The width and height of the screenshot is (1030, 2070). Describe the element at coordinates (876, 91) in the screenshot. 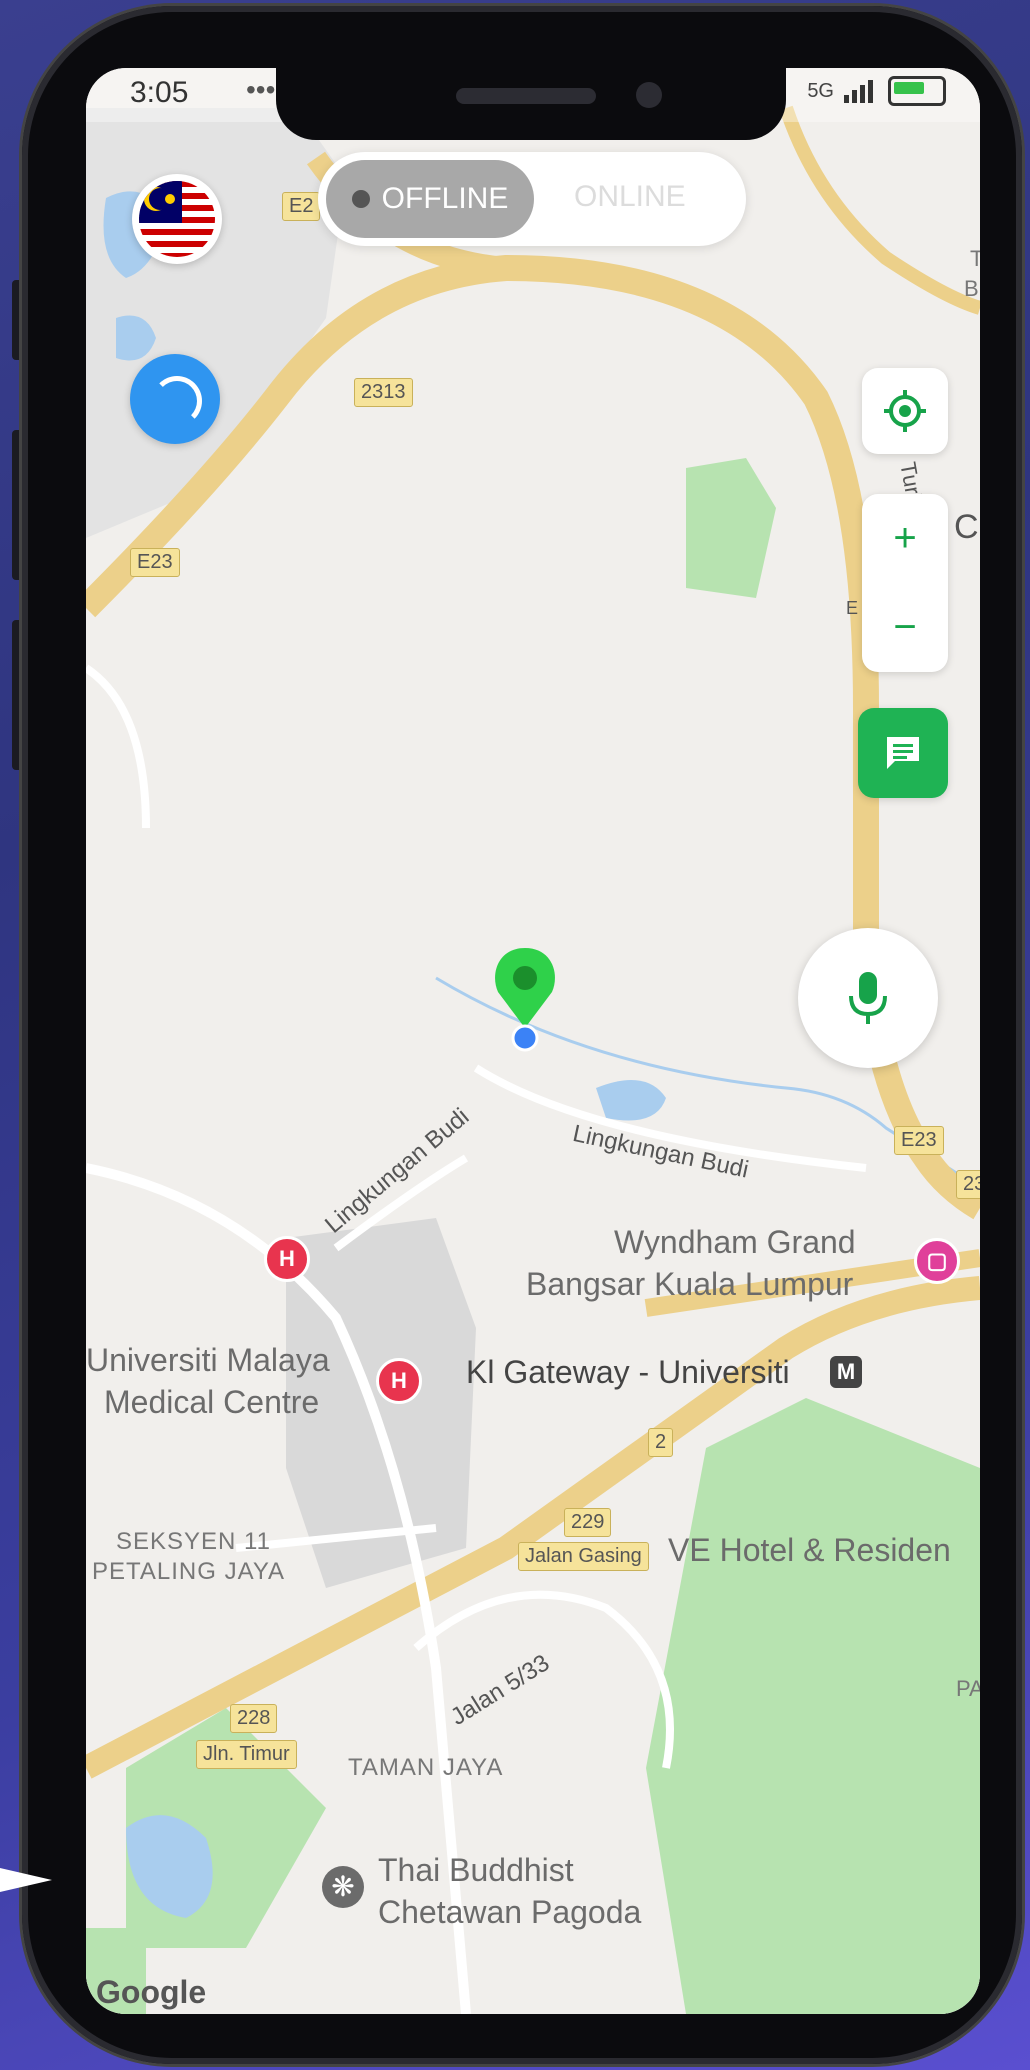

I see `status-indicators: 5G` at that location.